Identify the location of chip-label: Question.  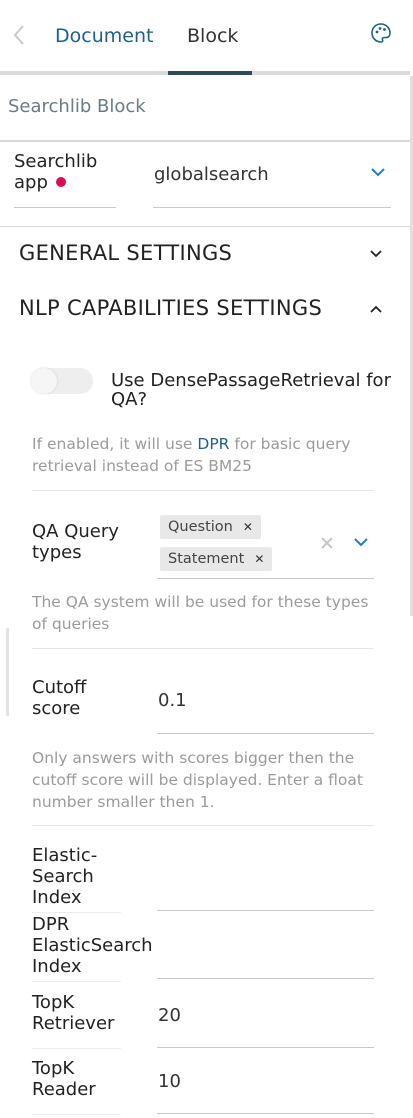
(200, 527).